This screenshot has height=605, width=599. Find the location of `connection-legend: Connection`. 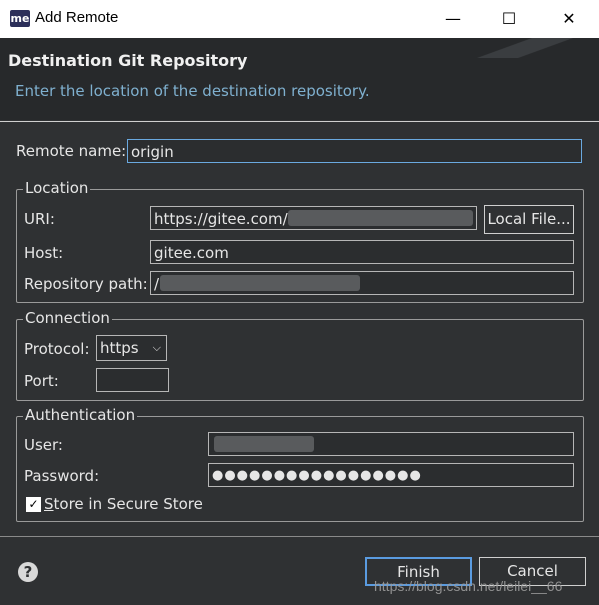

connection-legend: Connection is located at coordinates (67, 318).